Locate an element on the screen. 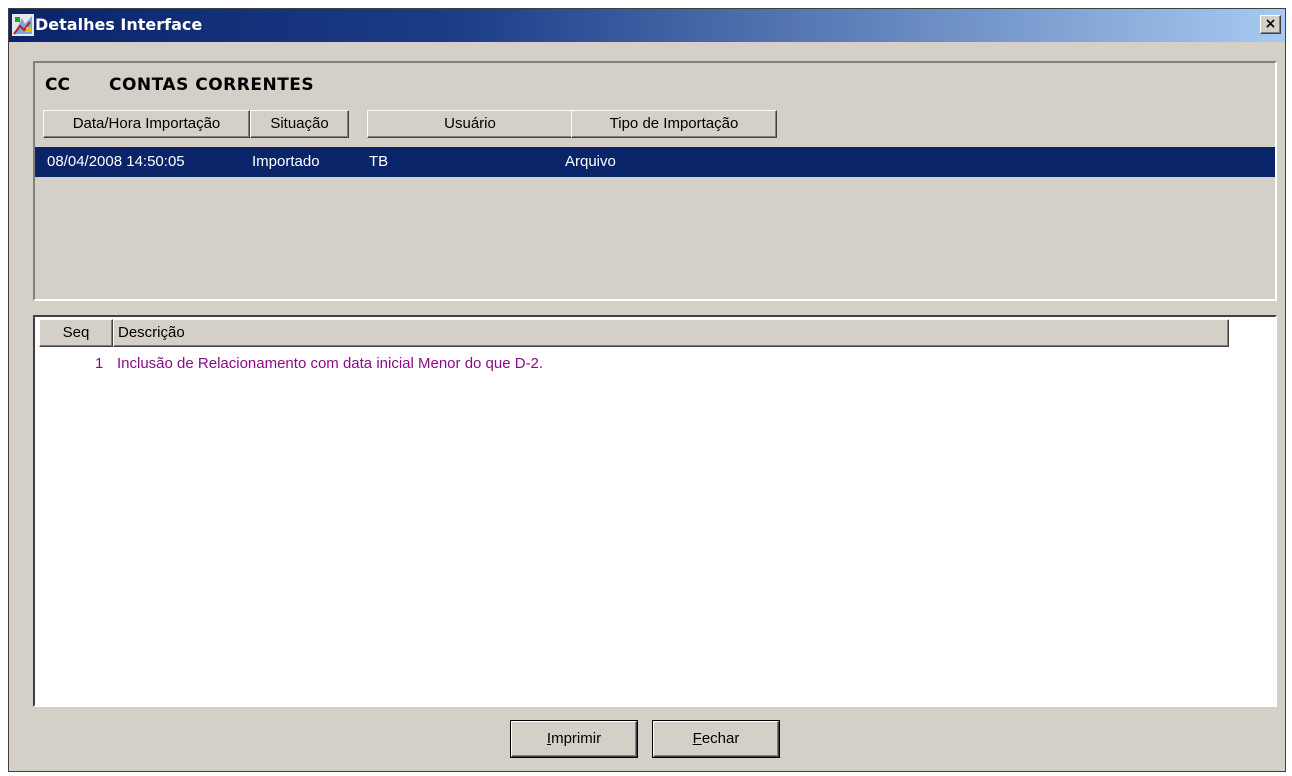 The height and width of the screenshot is (776, 1292). cell-user: TB is located at coordinates (379, 161).